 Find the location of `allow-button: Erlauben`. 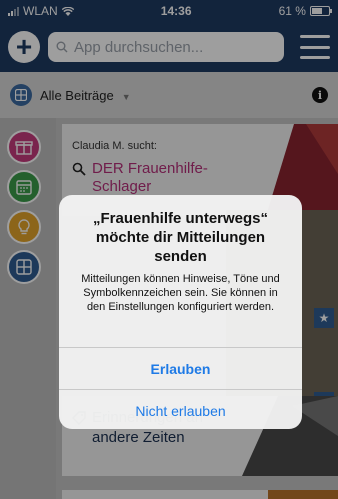

allow-button: Erlauben is located at coordinates (180, 368).